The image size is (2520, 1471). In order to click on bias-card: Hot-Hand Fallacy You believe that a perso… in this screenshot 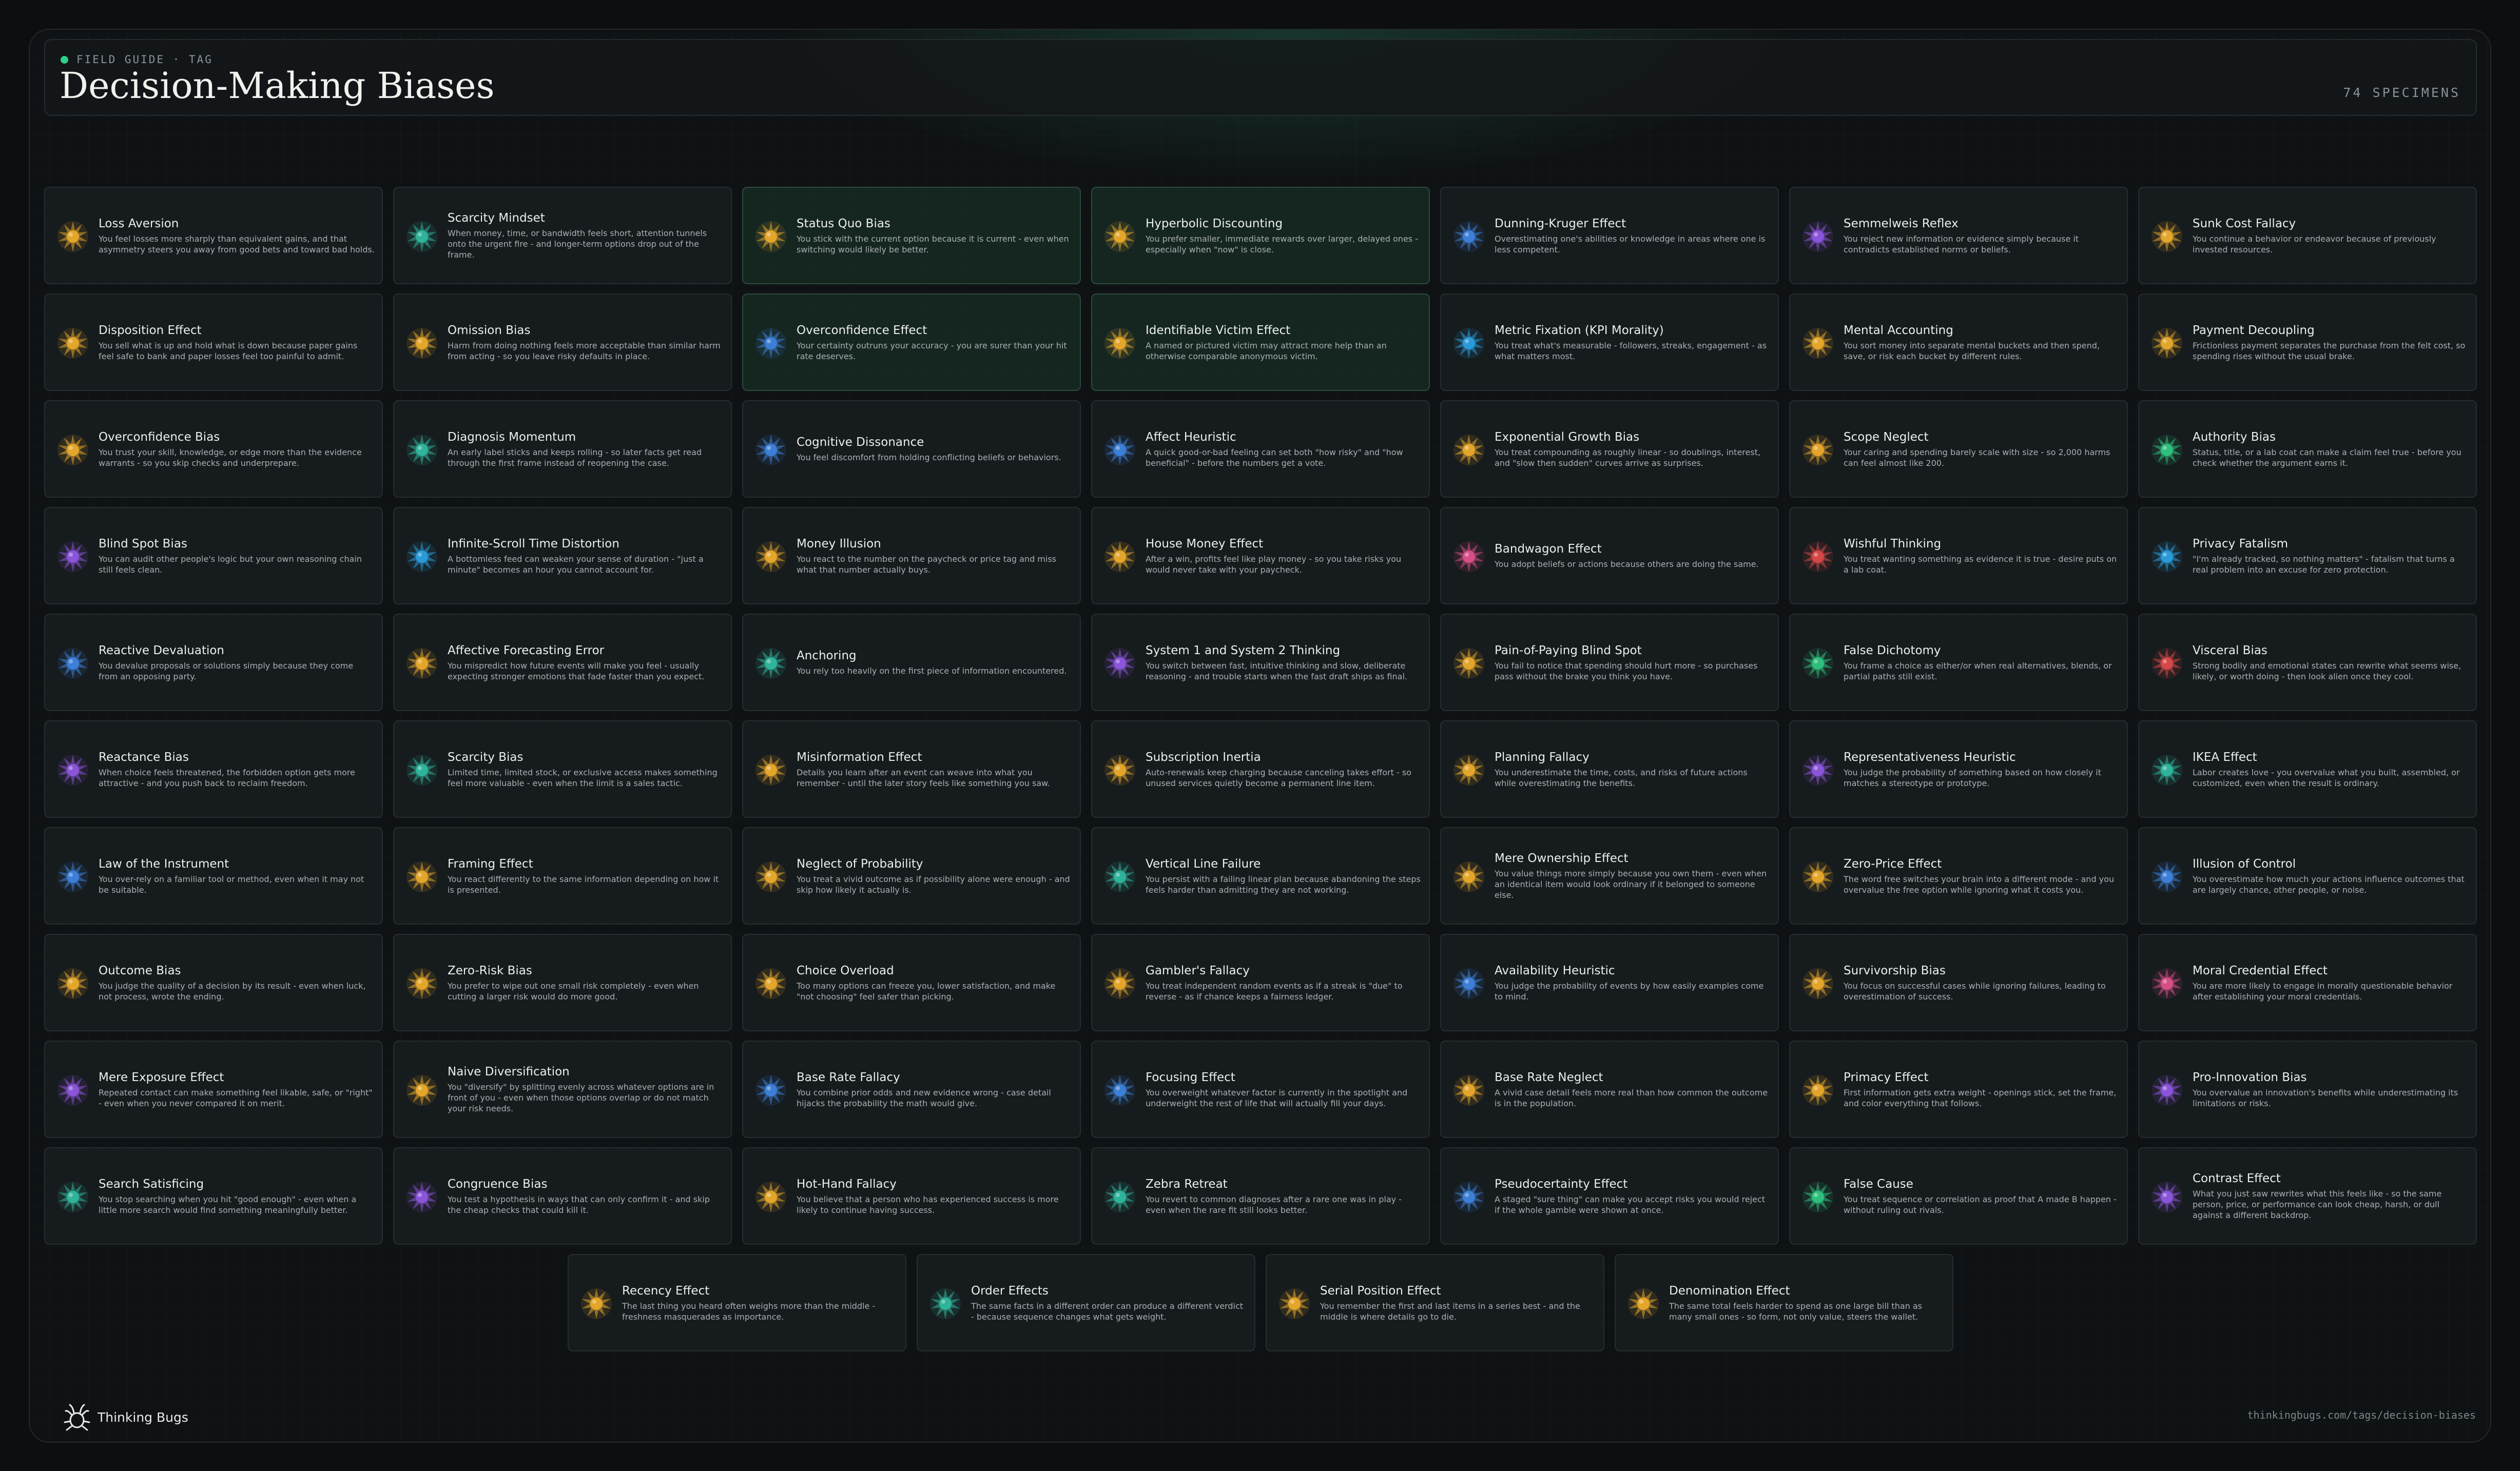, I will do `click(911, 1196)`.